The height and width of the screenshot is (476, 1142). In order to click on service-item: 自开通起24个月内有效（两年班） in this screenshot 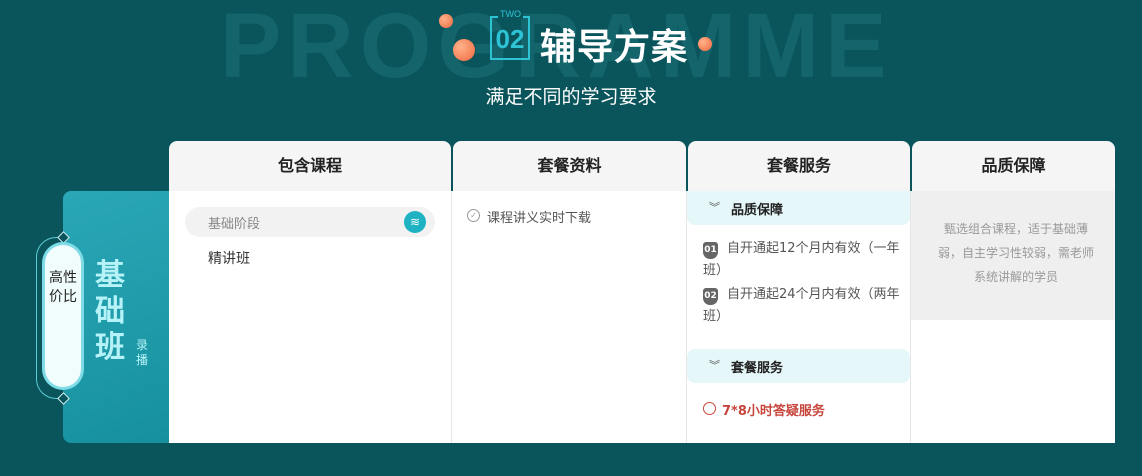, I will do `click(801, 305)`.